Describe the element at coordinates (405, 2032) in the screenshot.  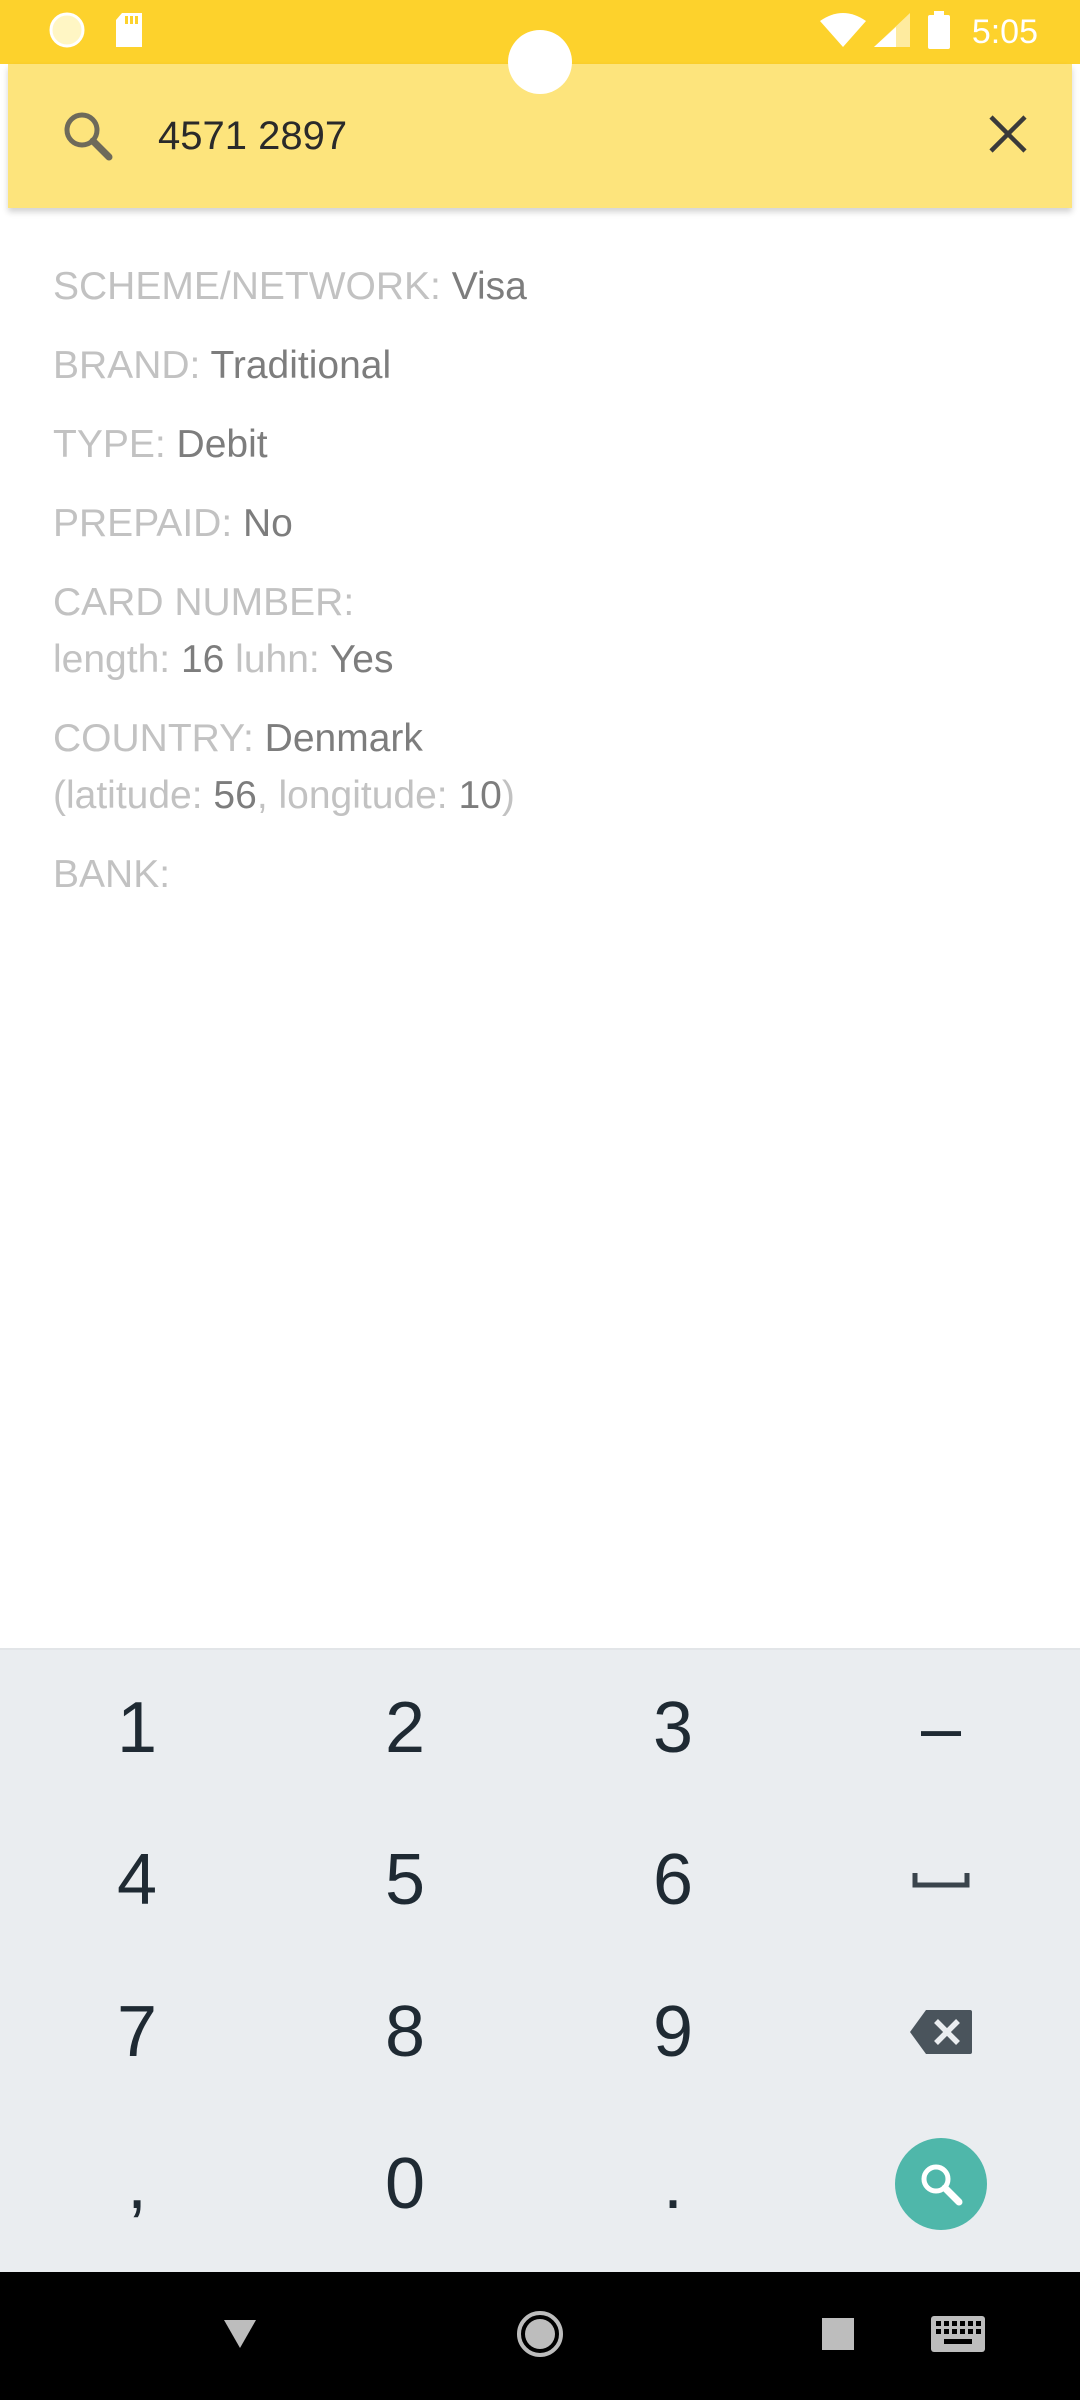
I see `key-8: 8` at that location.